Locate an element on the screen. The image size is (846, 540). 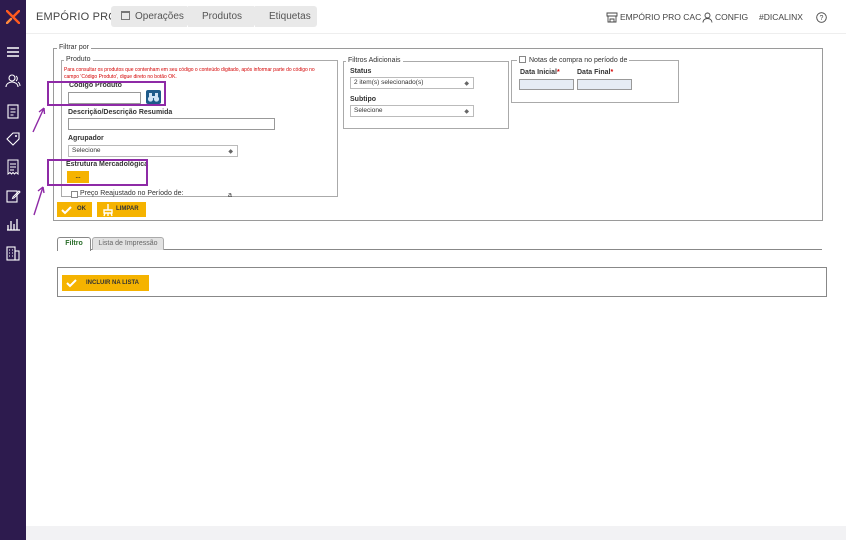
users-icon is located at coordinates (13, 81).